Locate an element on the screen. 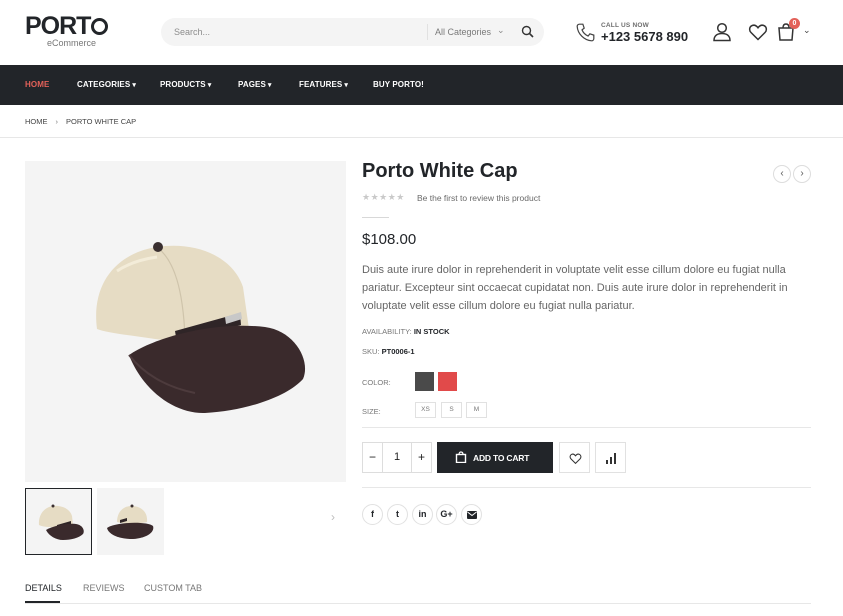 Image resolution: width=843 pixels, height=616 pixels. bag-icon is located at coordinates (461, 457).